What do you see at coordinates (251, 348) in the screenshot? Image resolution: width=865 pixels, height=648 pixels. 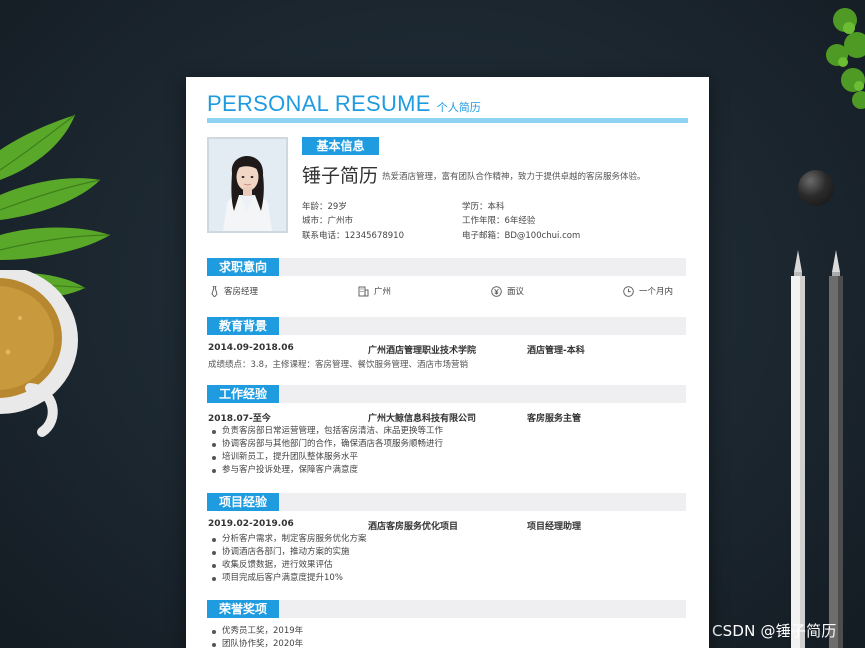 I see `education-period: 2014.09-2018.06` at bounding box center [251, 348].